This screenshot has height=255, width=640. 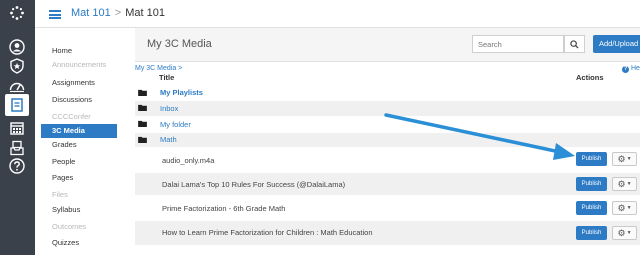 What do you see at coordinates (387, 124) in the screenshot?
I see `folder-row-my-folder: My folder` at bounding box center [387, 124].